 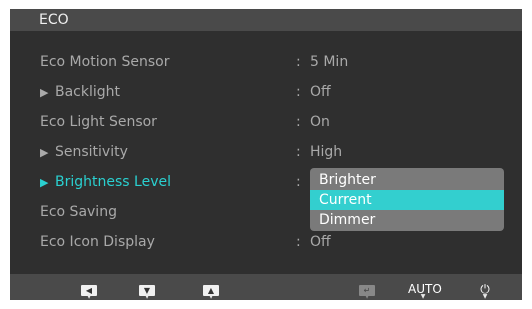 I want to click on enter-button: ↵ ▼, so click(x=367, y=289).